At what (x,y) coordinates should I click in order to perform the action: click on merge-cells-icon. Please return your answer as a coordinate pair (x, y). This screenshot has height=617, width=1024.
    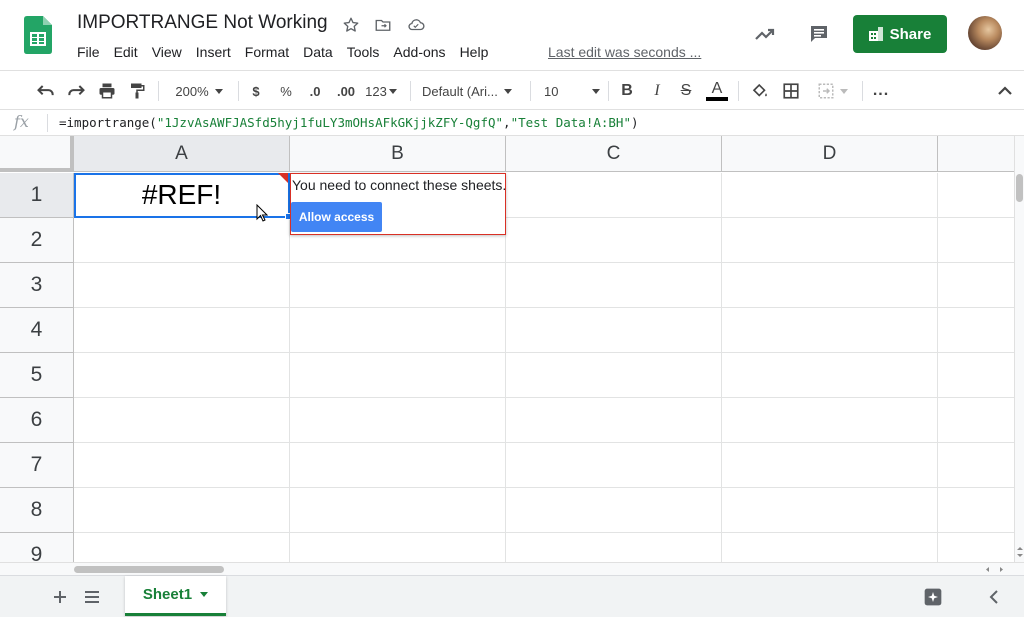
    Looking at the image, I should click on (832, 91).